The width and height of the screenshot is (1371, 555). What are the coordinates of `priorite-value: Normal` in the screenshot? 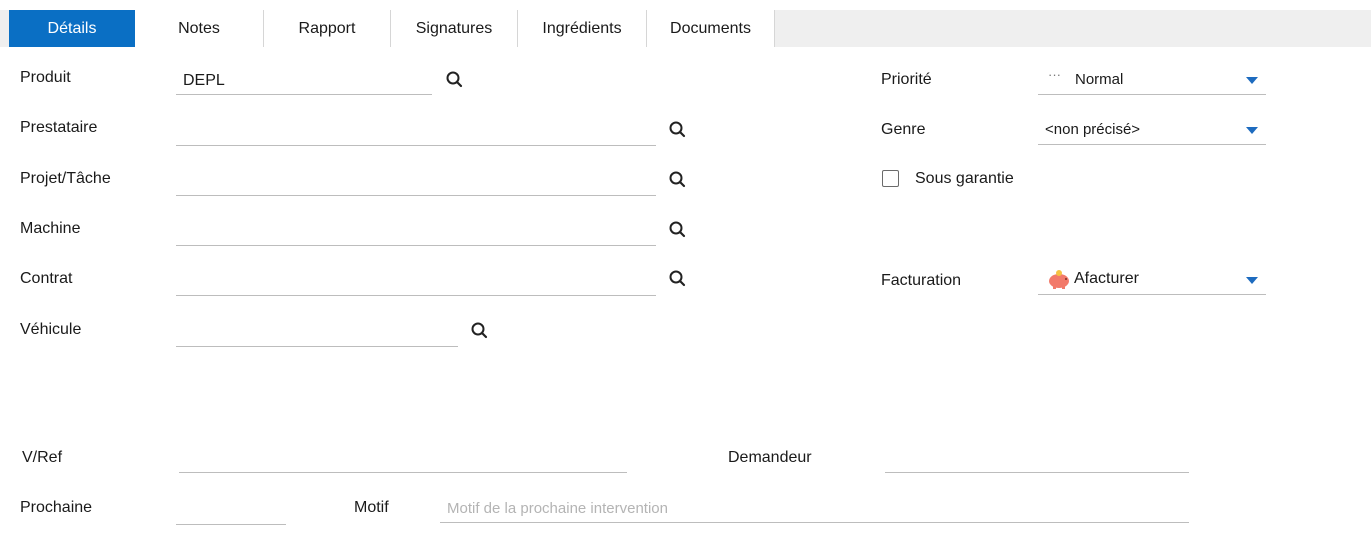 It's located at (1099, 79).